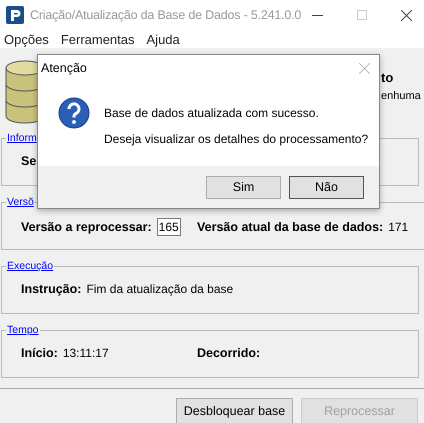 Image resolution: width=424 pixels, height=423 pixels. What do you see at coordinates (398, 227) in the screenshot?
I see `field-value: 171` at bounding box center [398, 227].